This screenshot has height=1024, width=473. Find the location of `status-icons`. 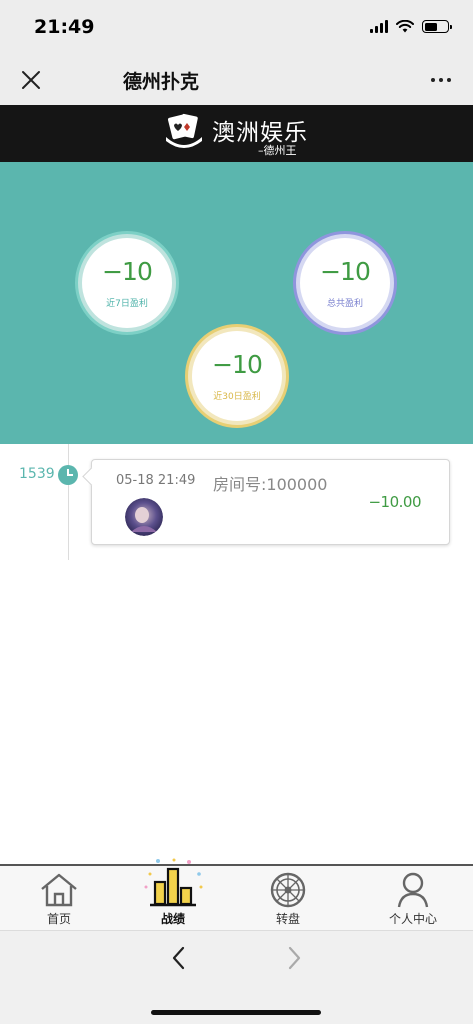

status-icons is located at coordinates (411, 26).